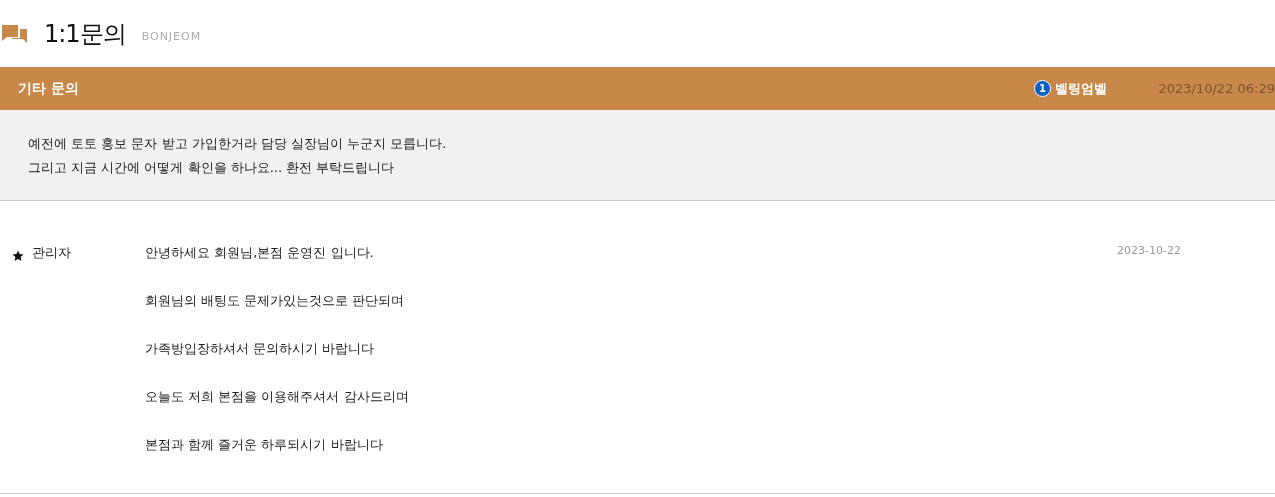 Image resolution: width=1275 pixels, height=497 pixels. I want to click on page-subtitle: BONJEOM, so click(171, 37).